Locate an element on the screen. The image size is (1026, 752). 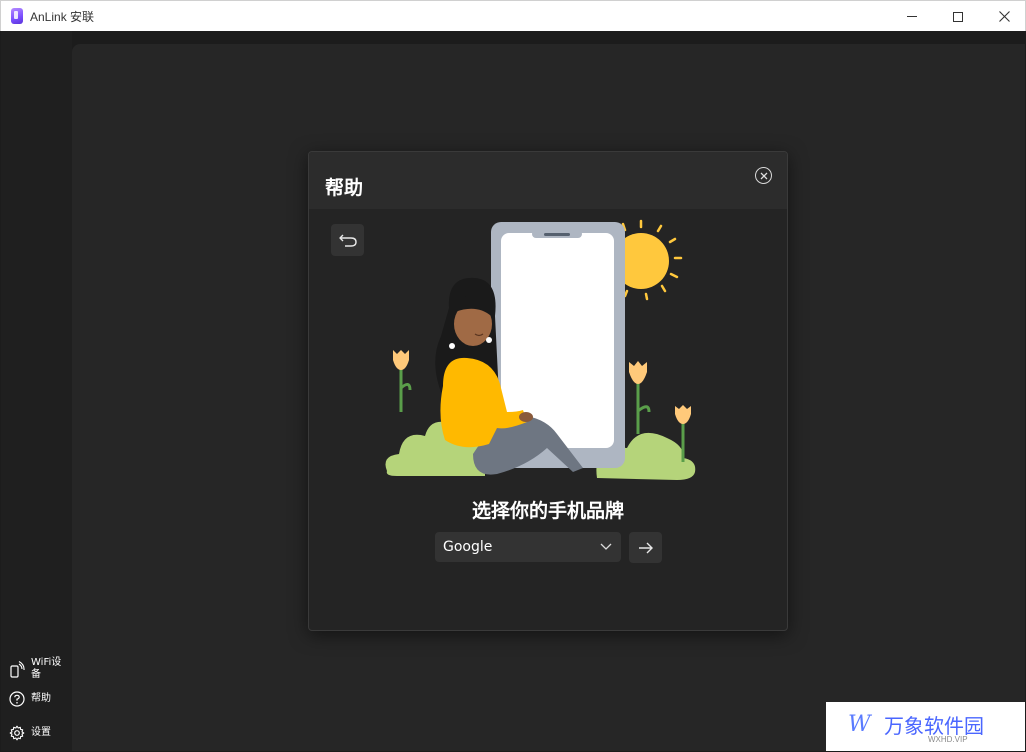
sidebar-item-settings: 设置 is located at coordinates (38, 733).